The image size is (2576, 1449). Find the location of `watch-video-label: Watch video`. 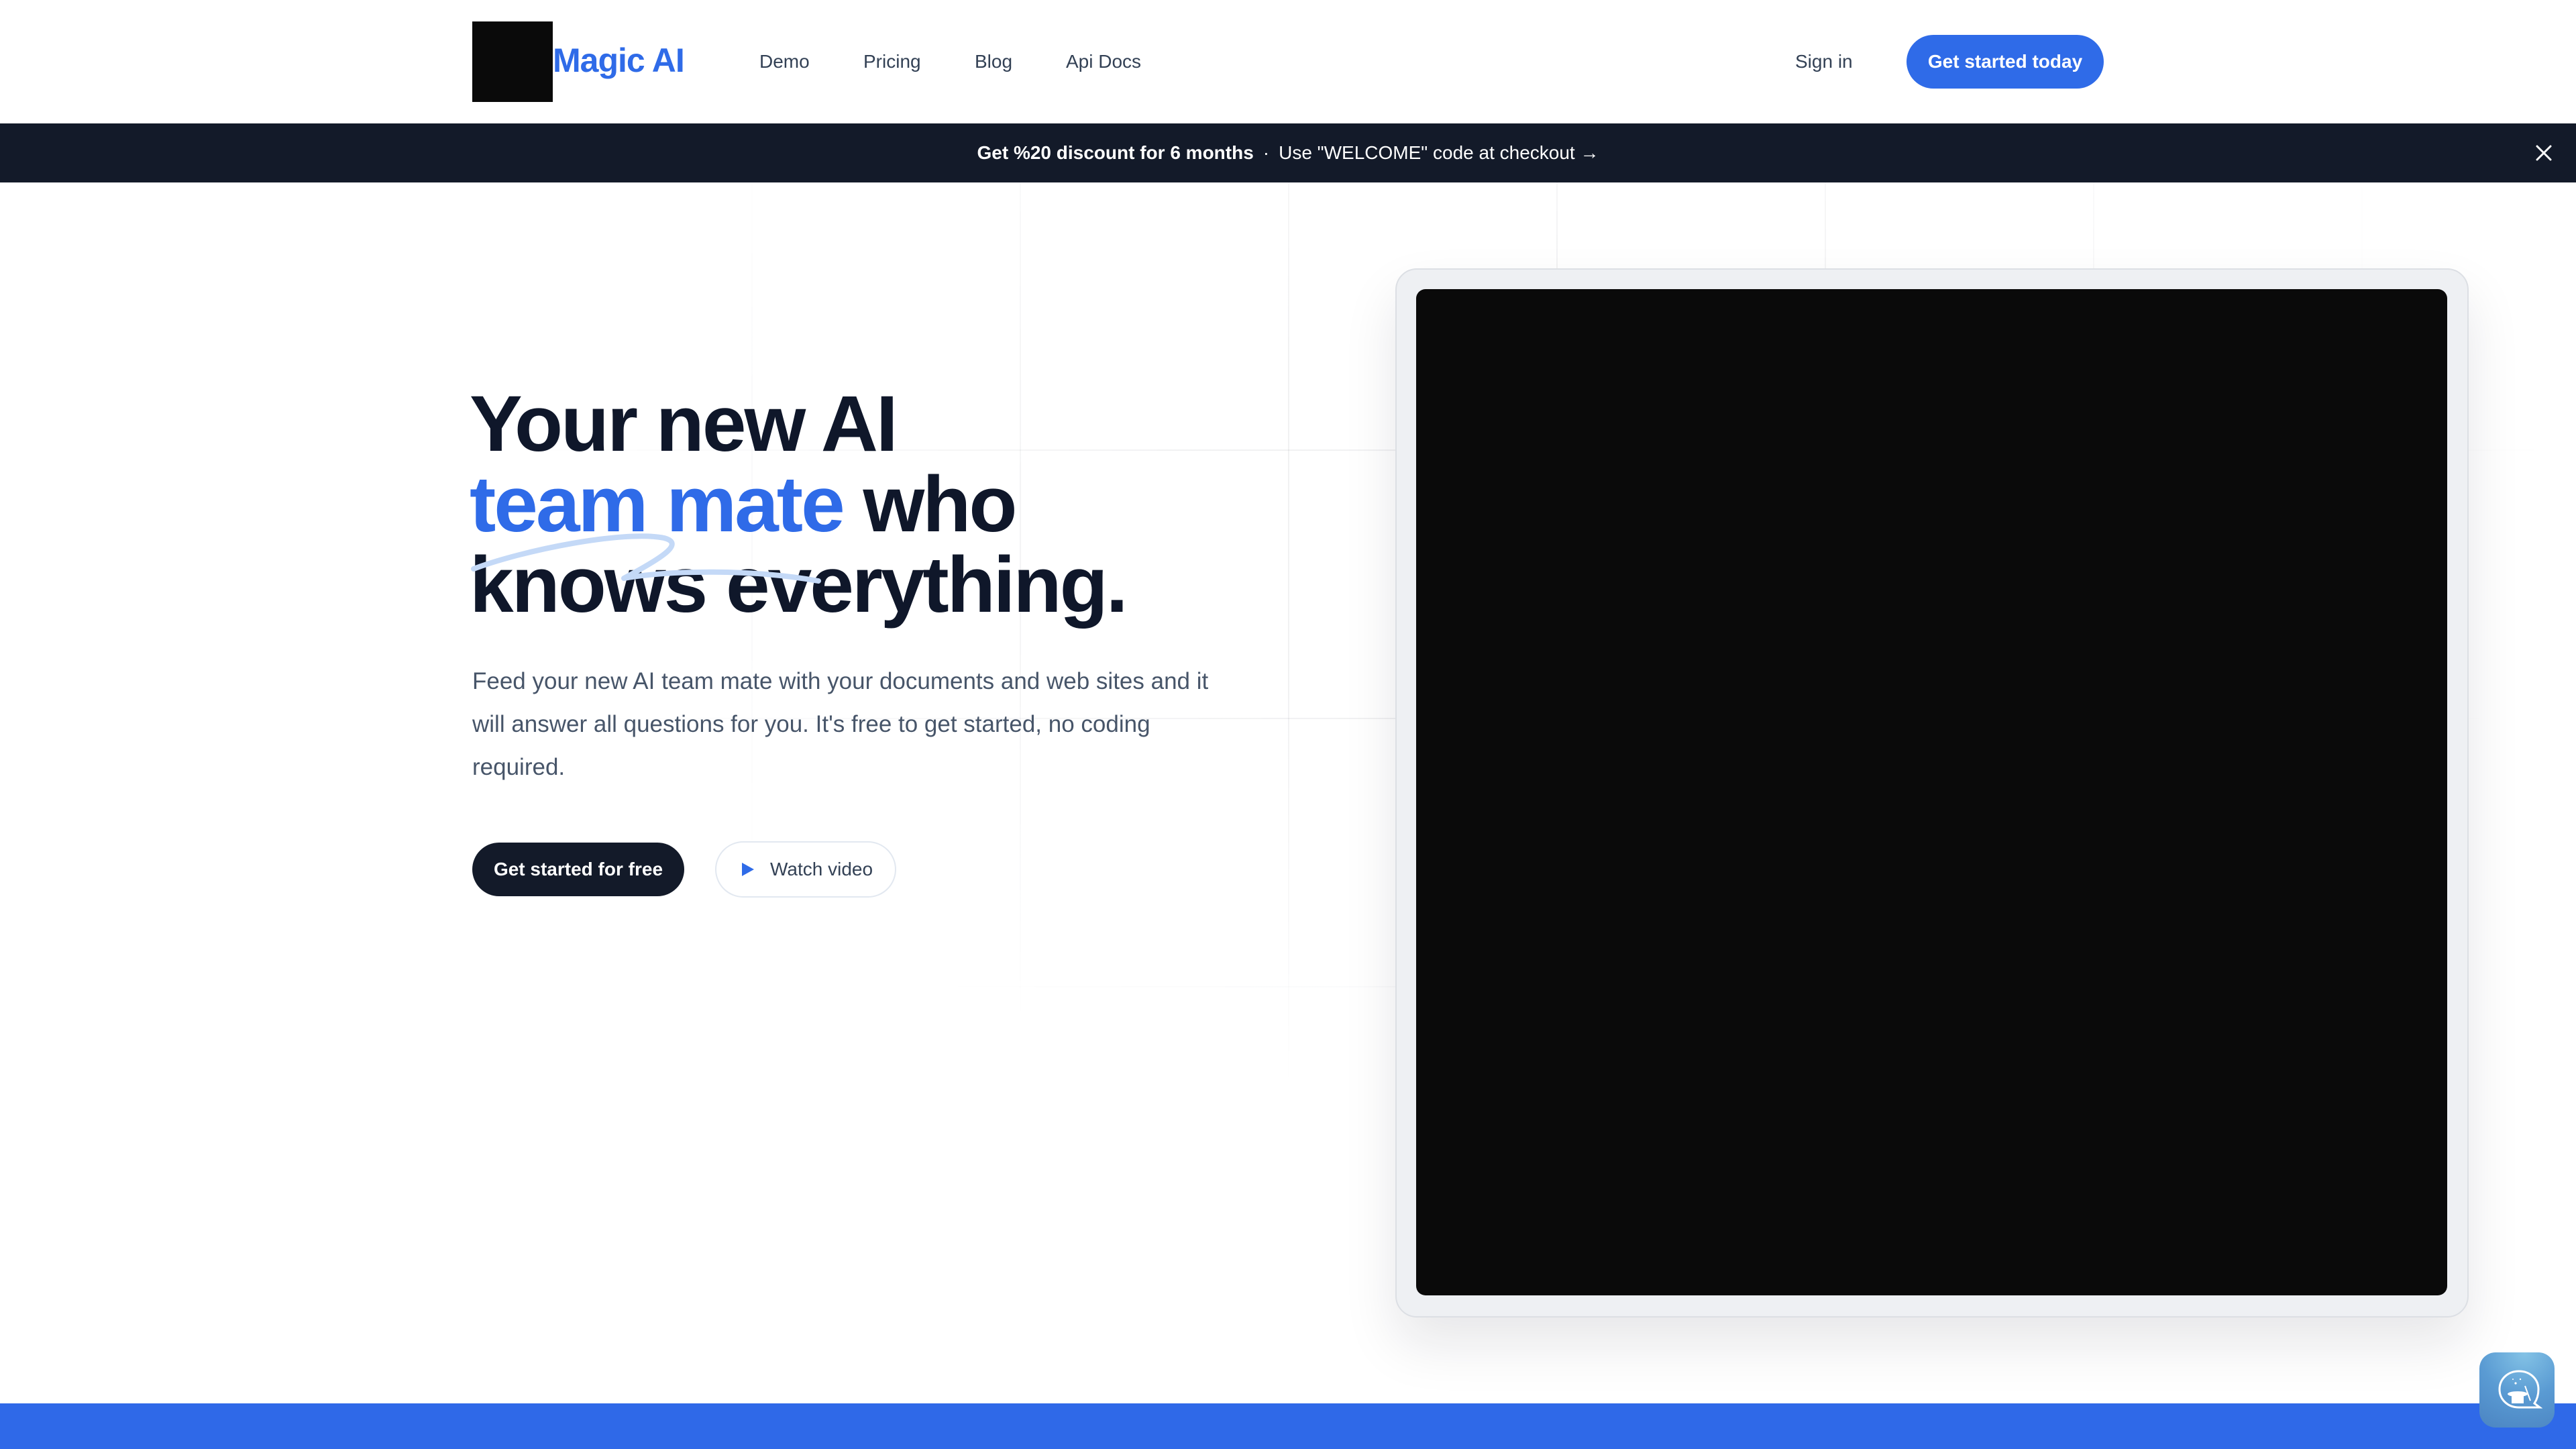

watch-video-label: Watch video is located at coordinates (821, 869).